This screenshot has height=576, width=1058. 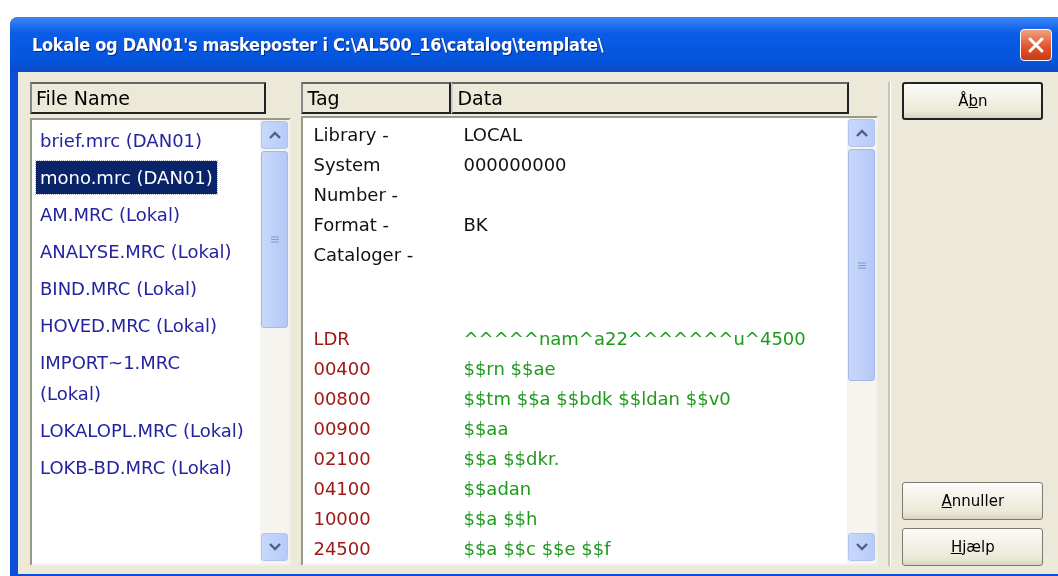 What do you see at coordinates (634, 339) in the screenshot?
I see `data-cell-text: ^^^^^nam^a22^^^^^^^u^4500` at bounding box center [634, 339].